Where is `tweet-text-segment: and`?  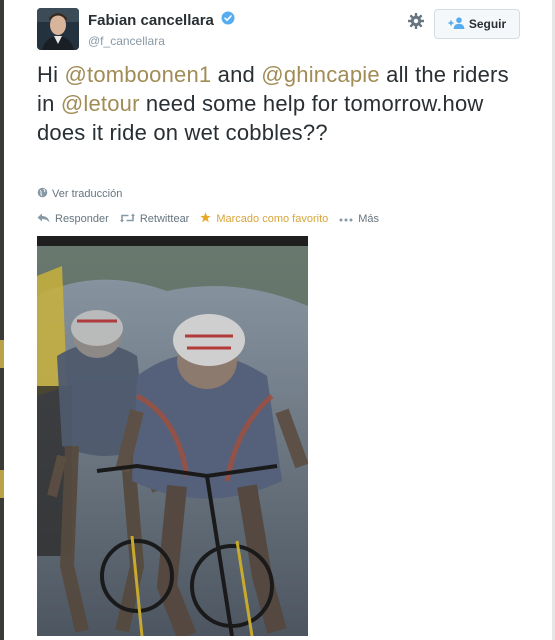
tweet-text-segment: and is located at coordinates (236, 74).